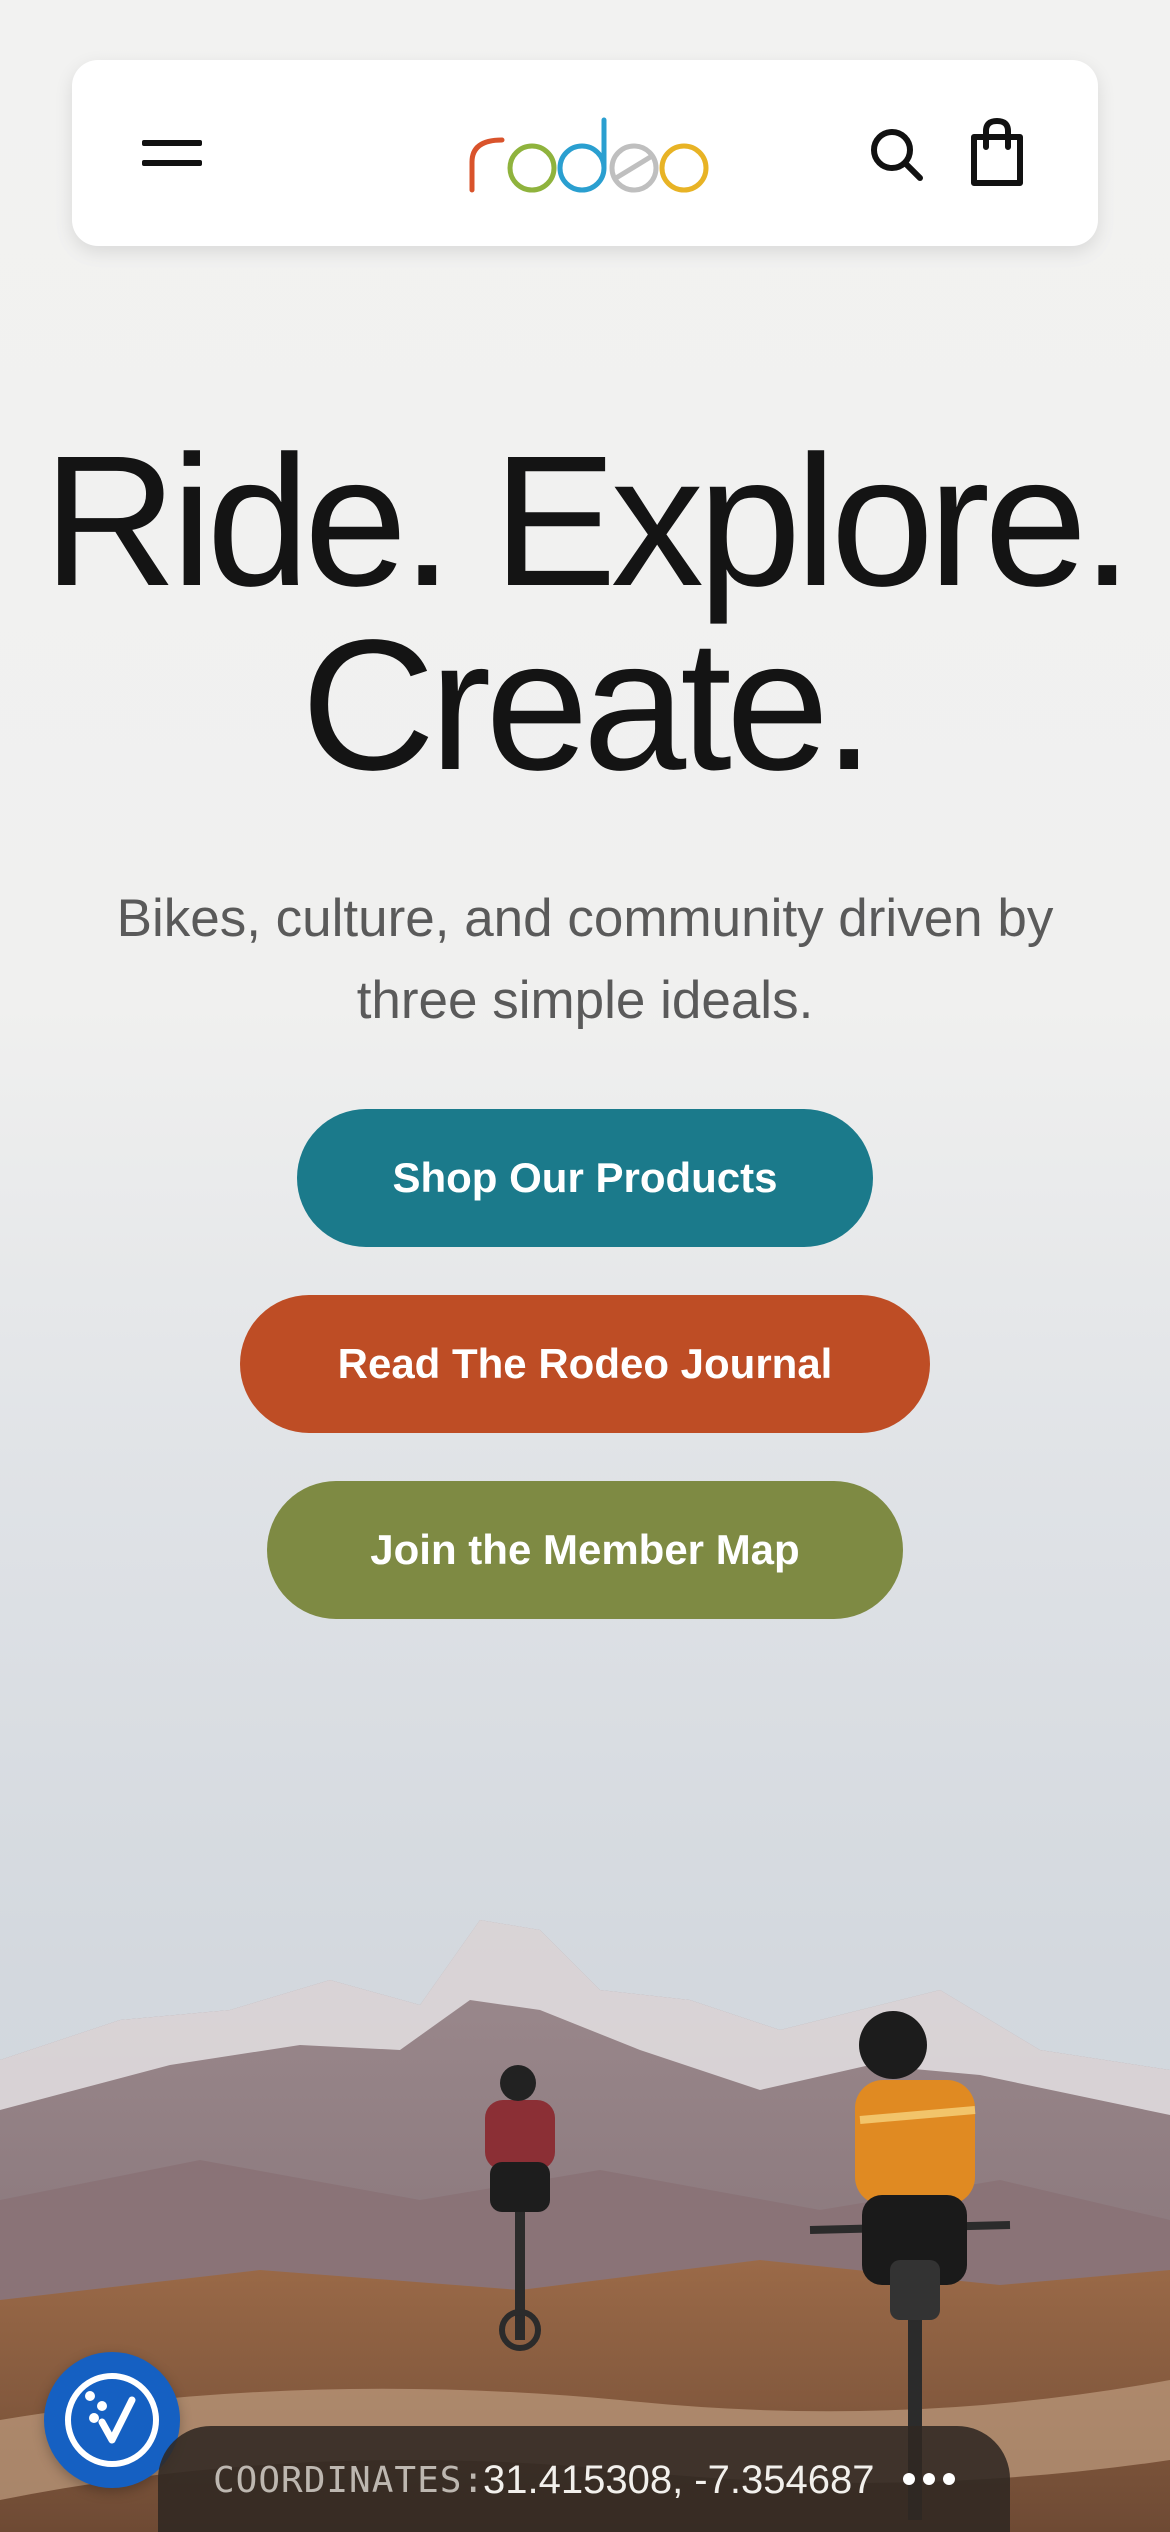  What do you see at coordinates (349, 2480) in the screenshot?
I see `coordinates-label: COORDINATES:` at bounding box center [349, 2480].